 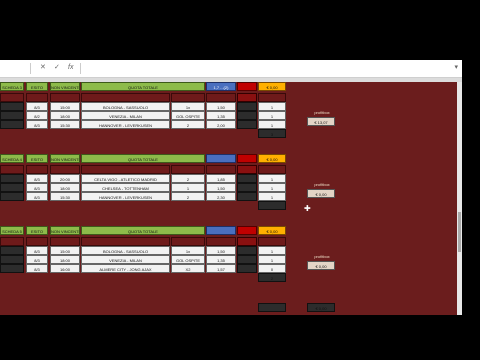 What do you see at coordinates (456, 67) in the screenshot?
I see `chevron-down-icon: ▾` at bounding box center [456, 67].